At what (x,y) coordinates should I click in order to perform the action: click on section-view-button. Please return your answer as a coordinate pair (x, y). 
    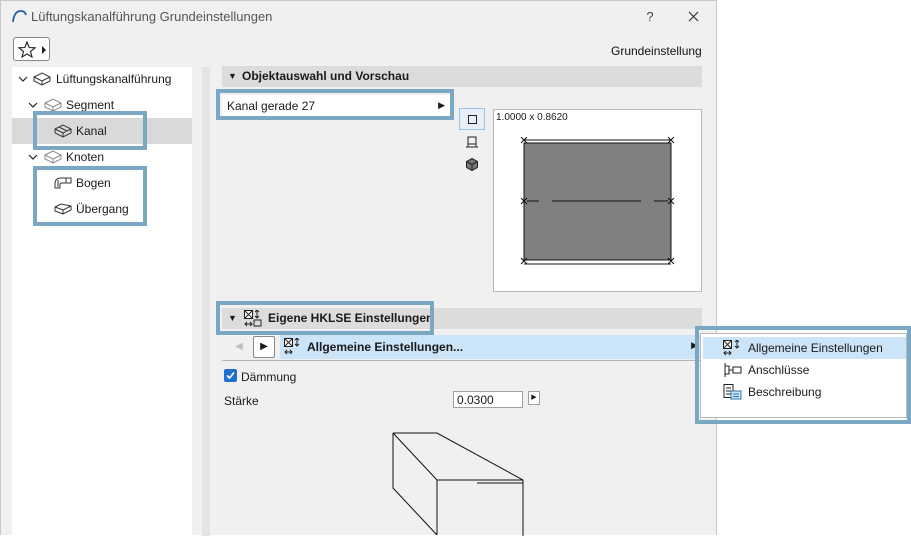
    Looking at the image, I should click on (472, 143).